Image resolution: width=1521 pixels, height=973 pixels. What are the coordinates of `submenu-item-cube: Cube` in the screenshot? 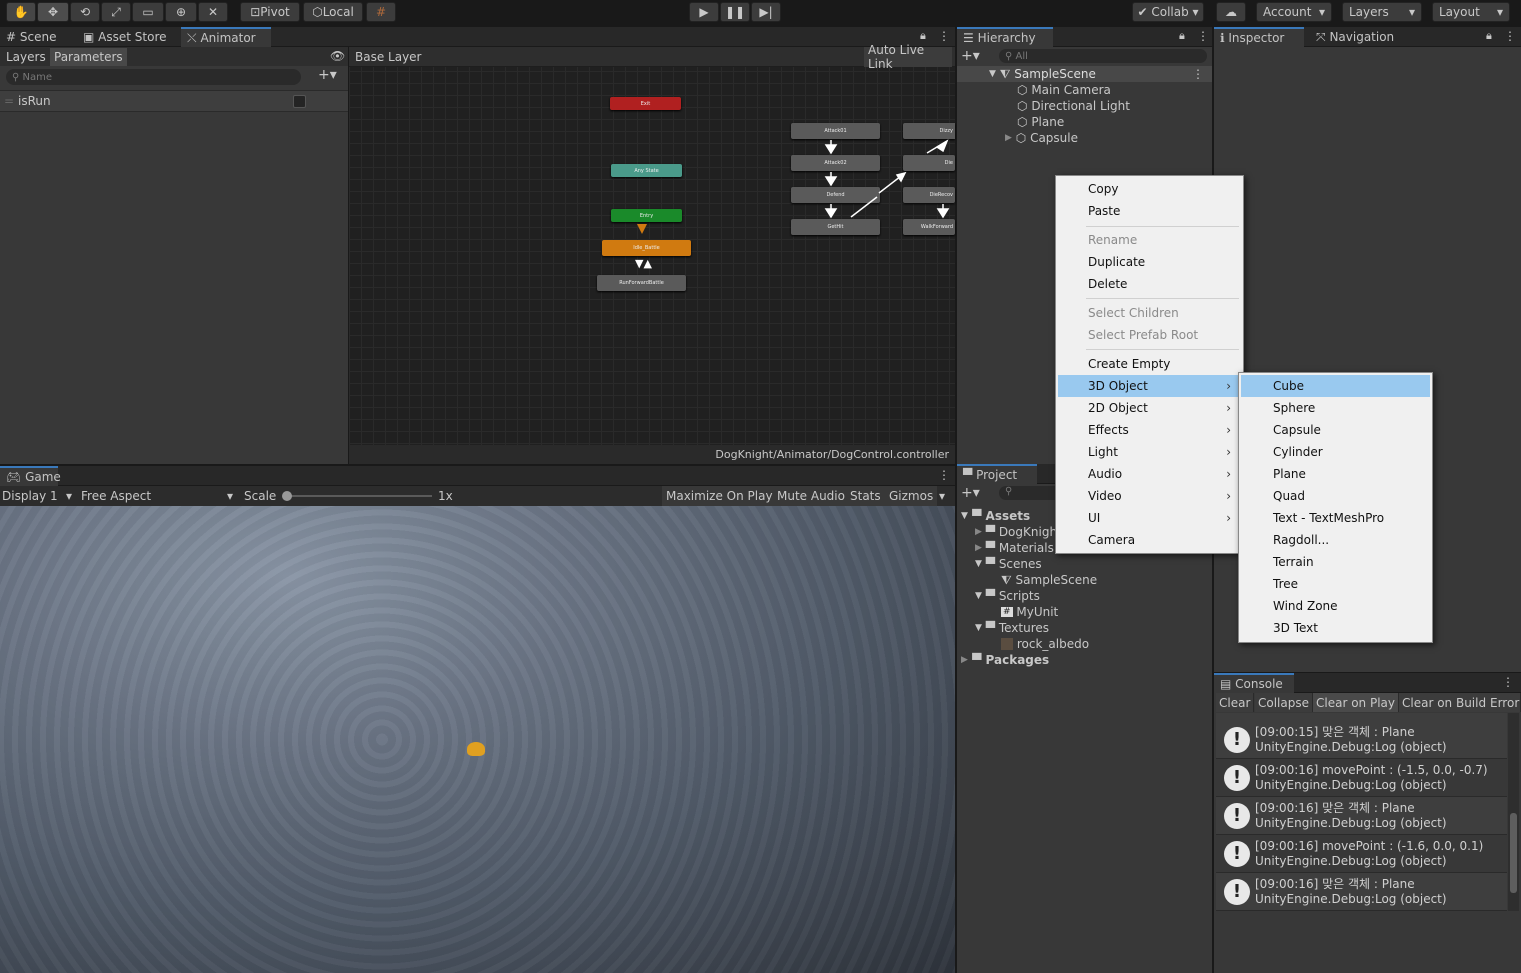 It's located at (1335, 386).